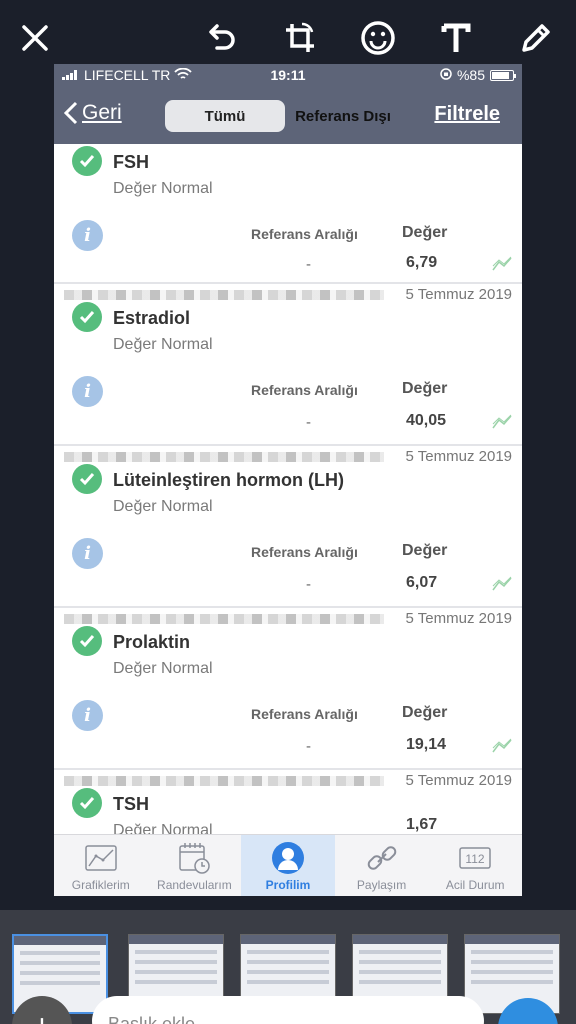 The image size is (576, 1024). Describe the element at coordinates (228, 480) in the screenshot. I see `test-name: Lüteinleştiren hormon (LH)` at that location.